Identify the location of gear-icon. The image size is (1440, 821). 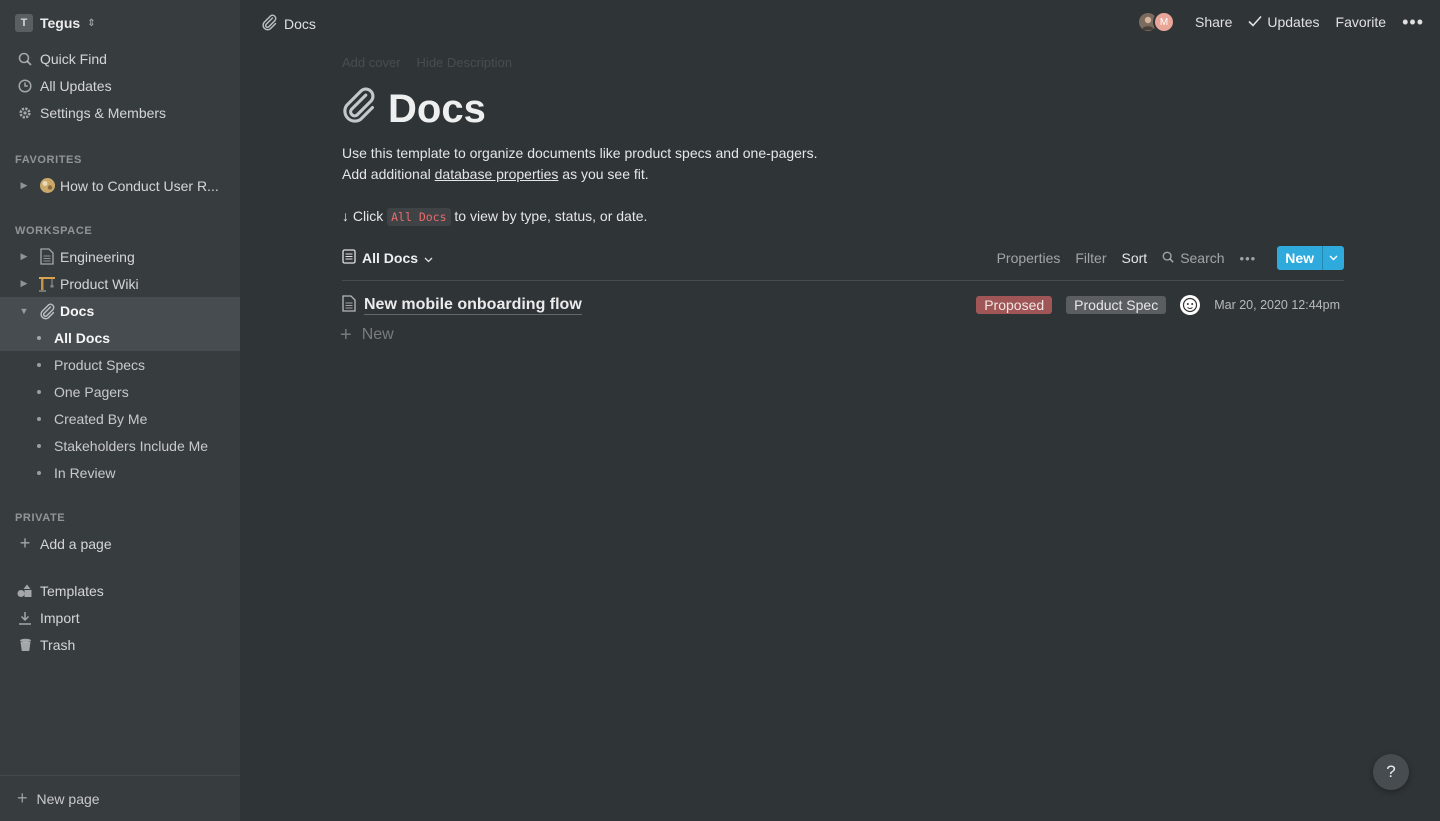
(25, 113).